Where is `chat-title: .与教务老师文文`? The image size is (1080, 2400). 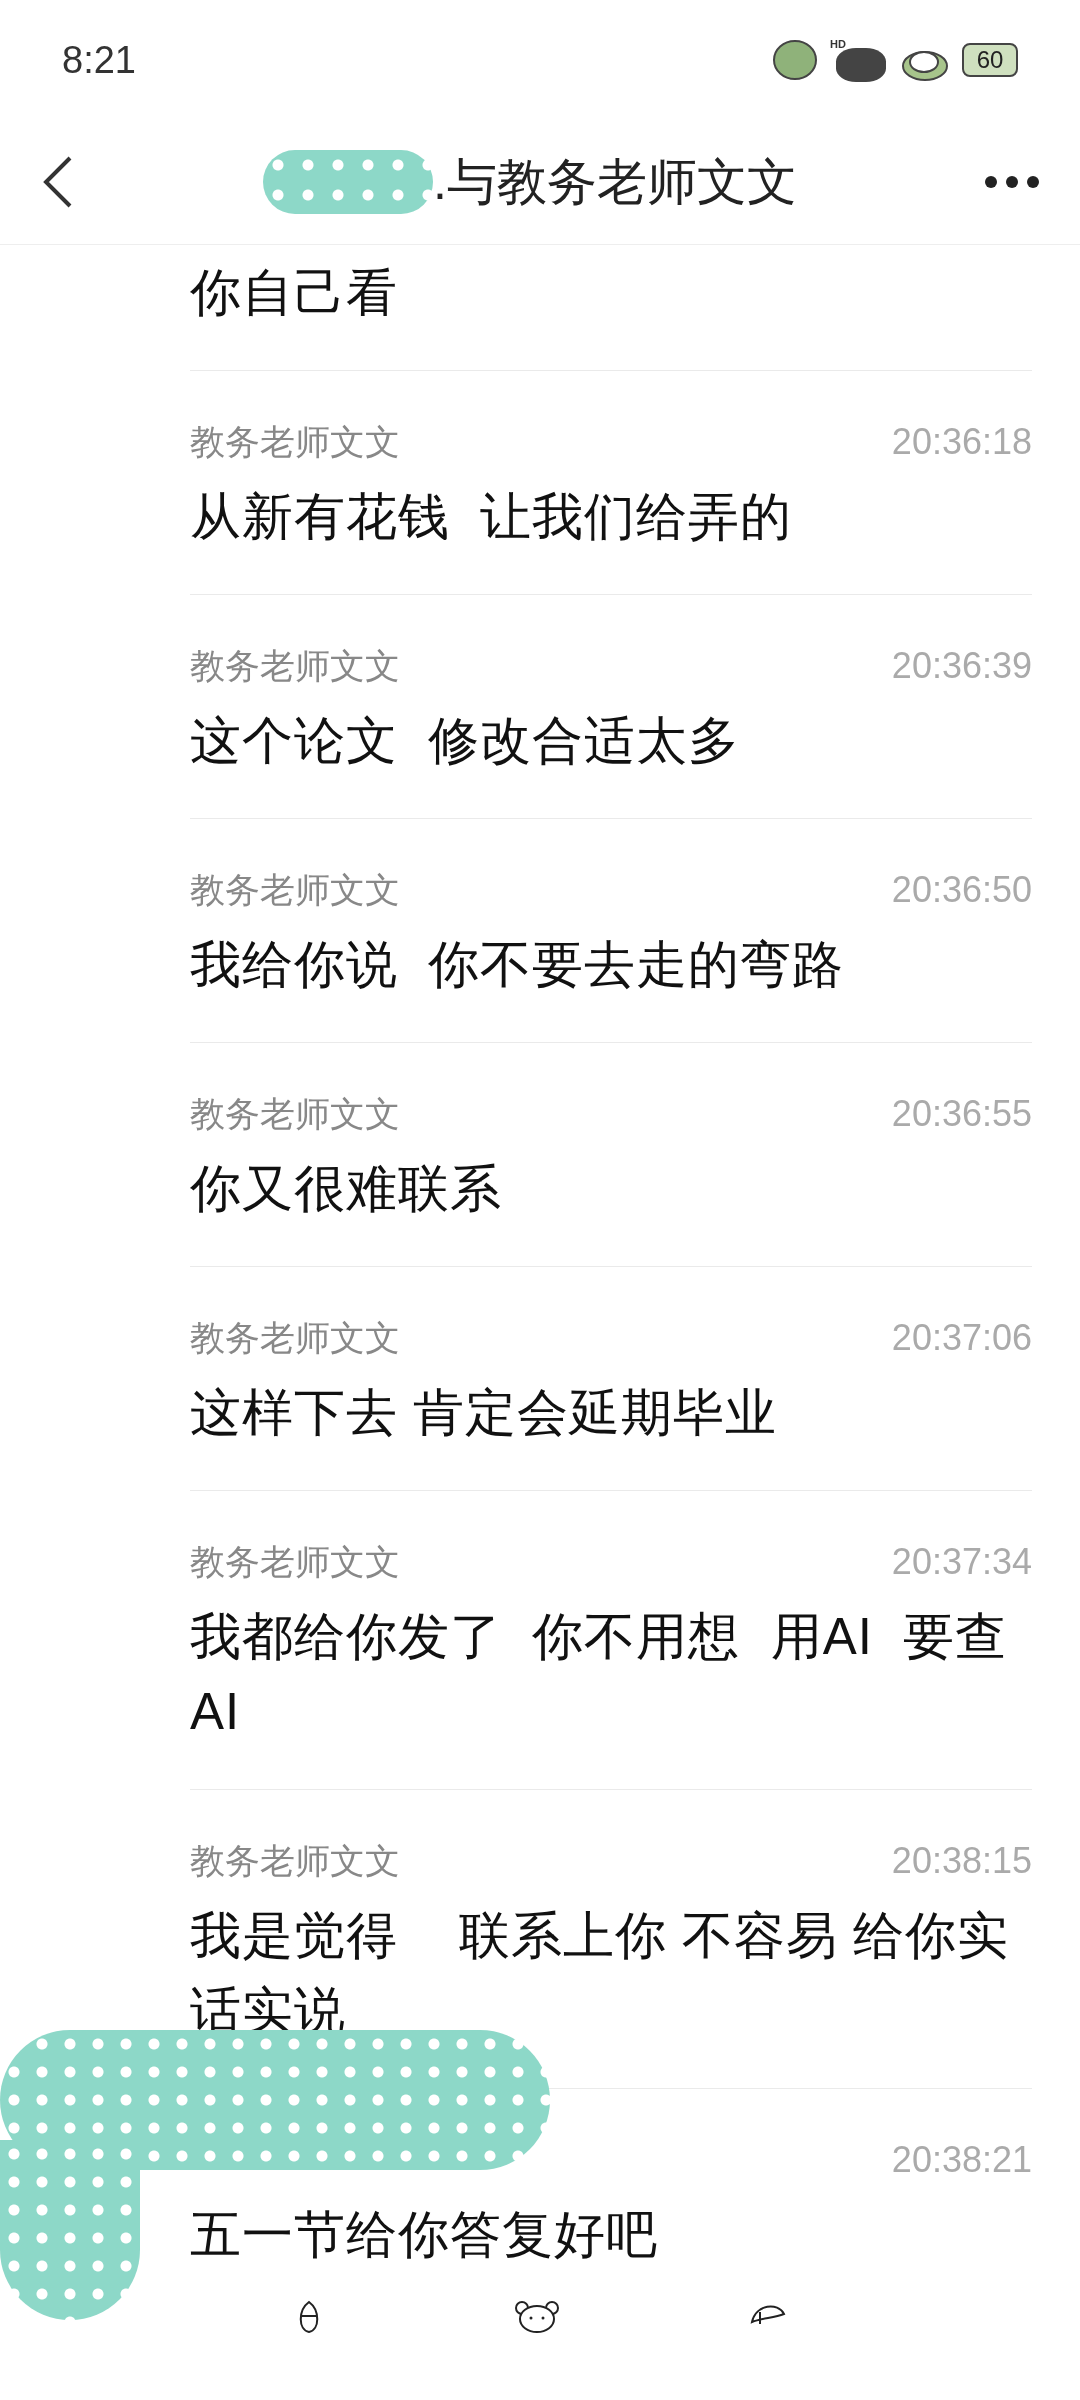
chat-title: .与教务老师文文 is located at coordinates (615, 182).